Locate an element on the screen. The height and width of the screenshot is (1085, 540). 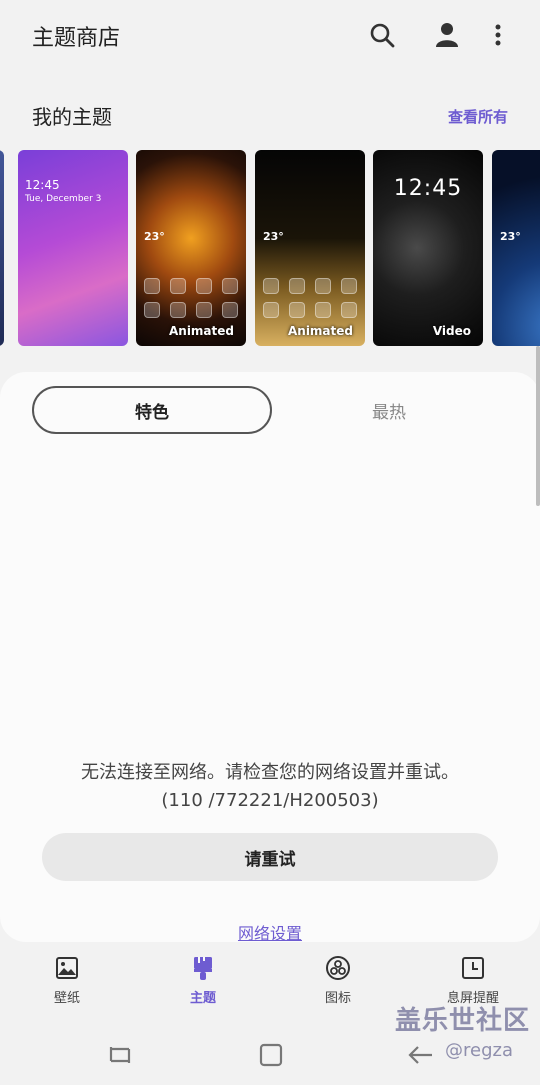
nav-icons: 图标 is located at coordinates (338, 980).